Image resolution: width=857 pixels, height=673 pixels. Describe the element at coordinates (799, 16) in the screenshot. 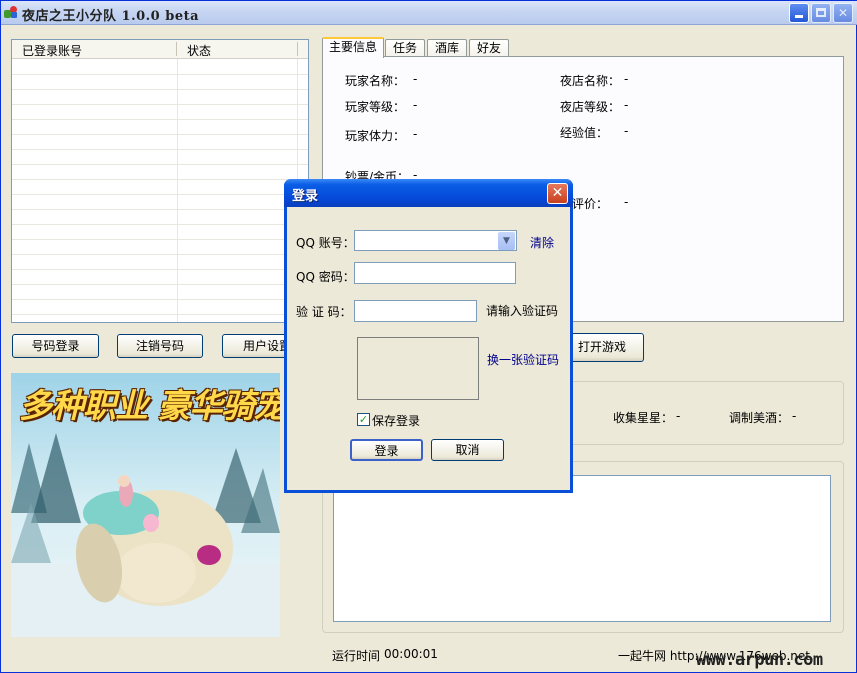

I see `minimize-icon` at that location.